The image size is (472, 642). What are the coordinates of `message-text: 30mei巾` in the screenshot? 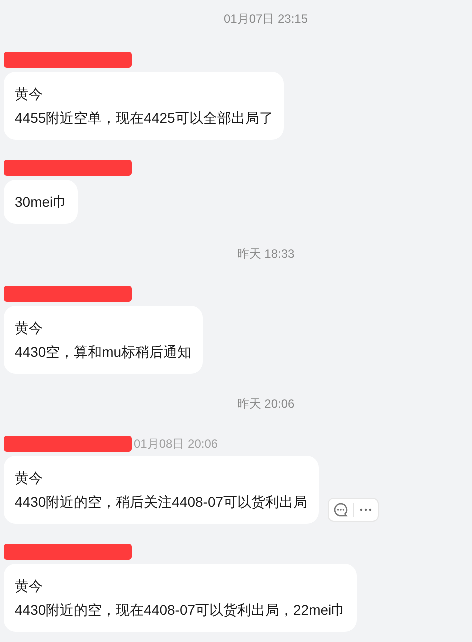 It's located at (41, 202).